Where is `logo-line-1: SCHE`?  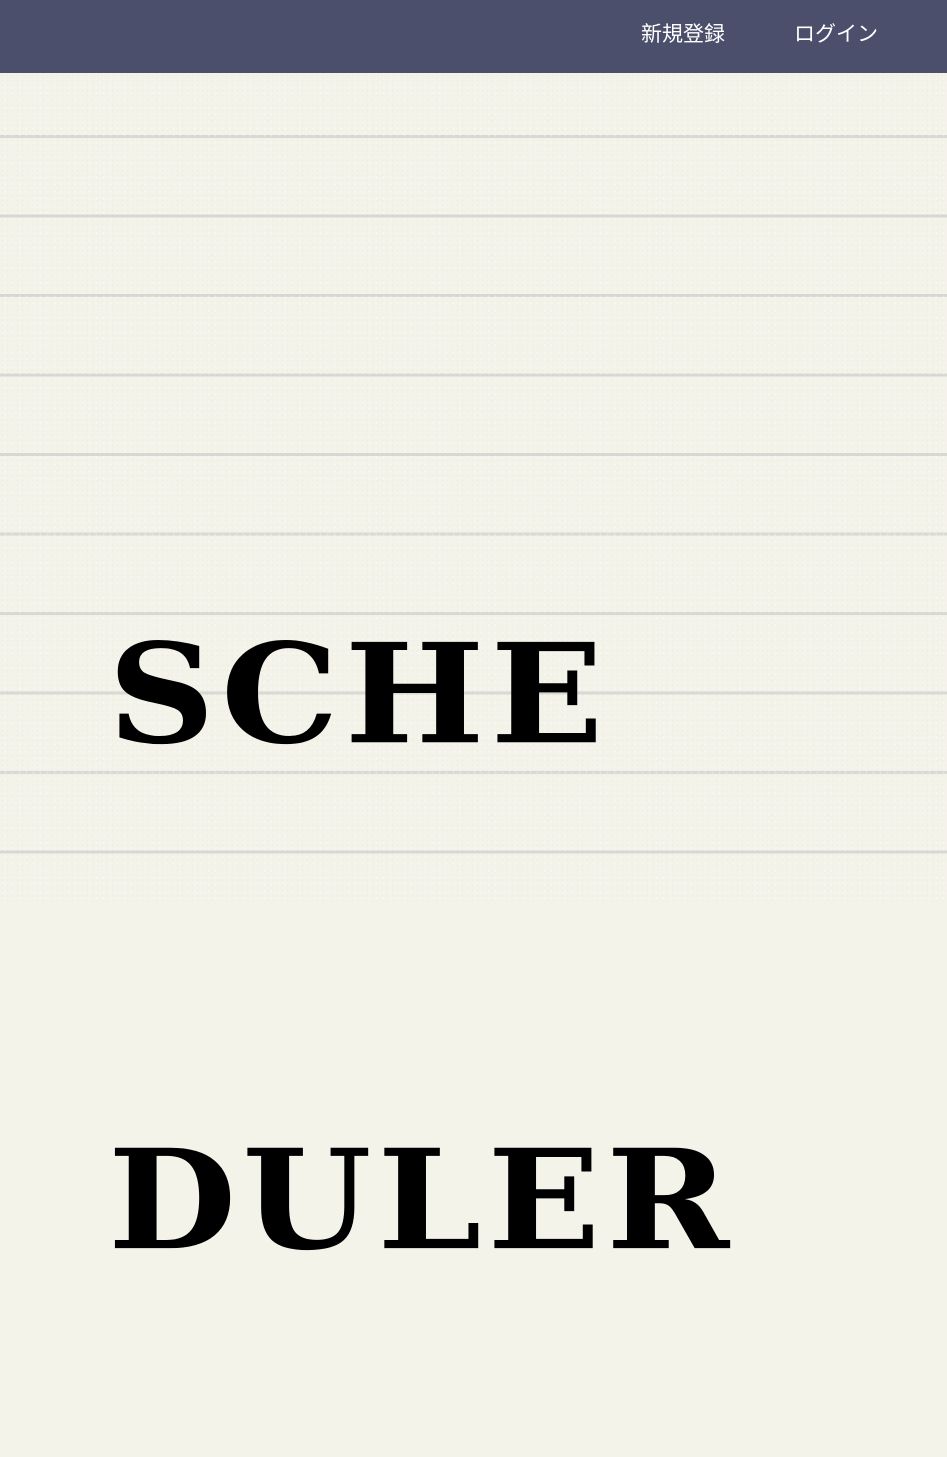
logo-line-1: SCHE is located at coordinates (359, 693).